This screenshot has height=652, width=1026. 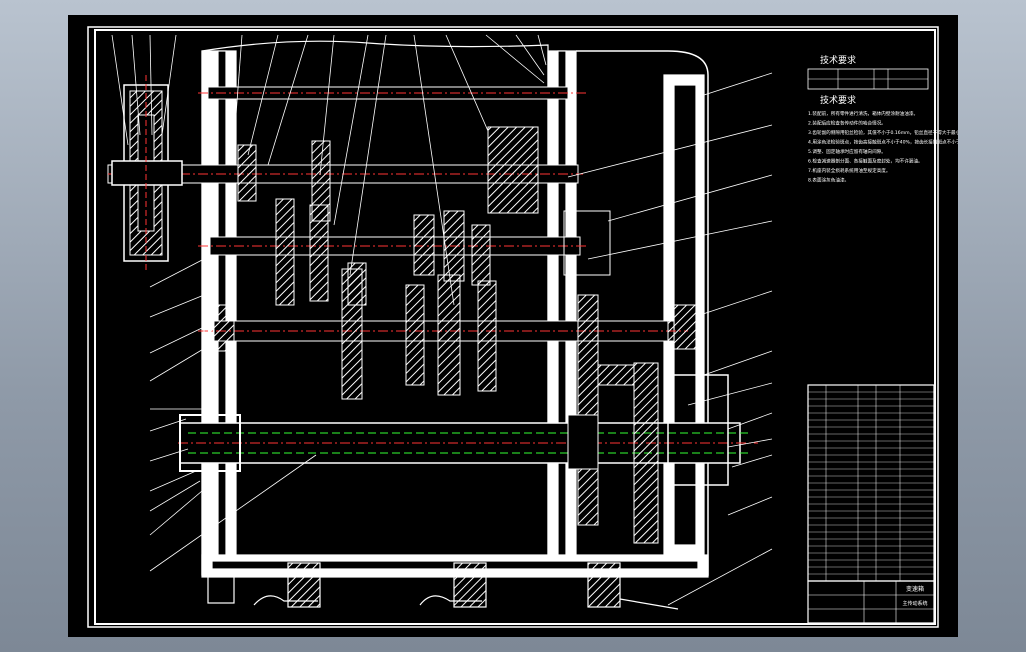 What do you see at coordinates (828, 180) in the screenshot?
I see `tech-req-line: 8.表面涂灰色油漆。` at bounding box center [828, 180].